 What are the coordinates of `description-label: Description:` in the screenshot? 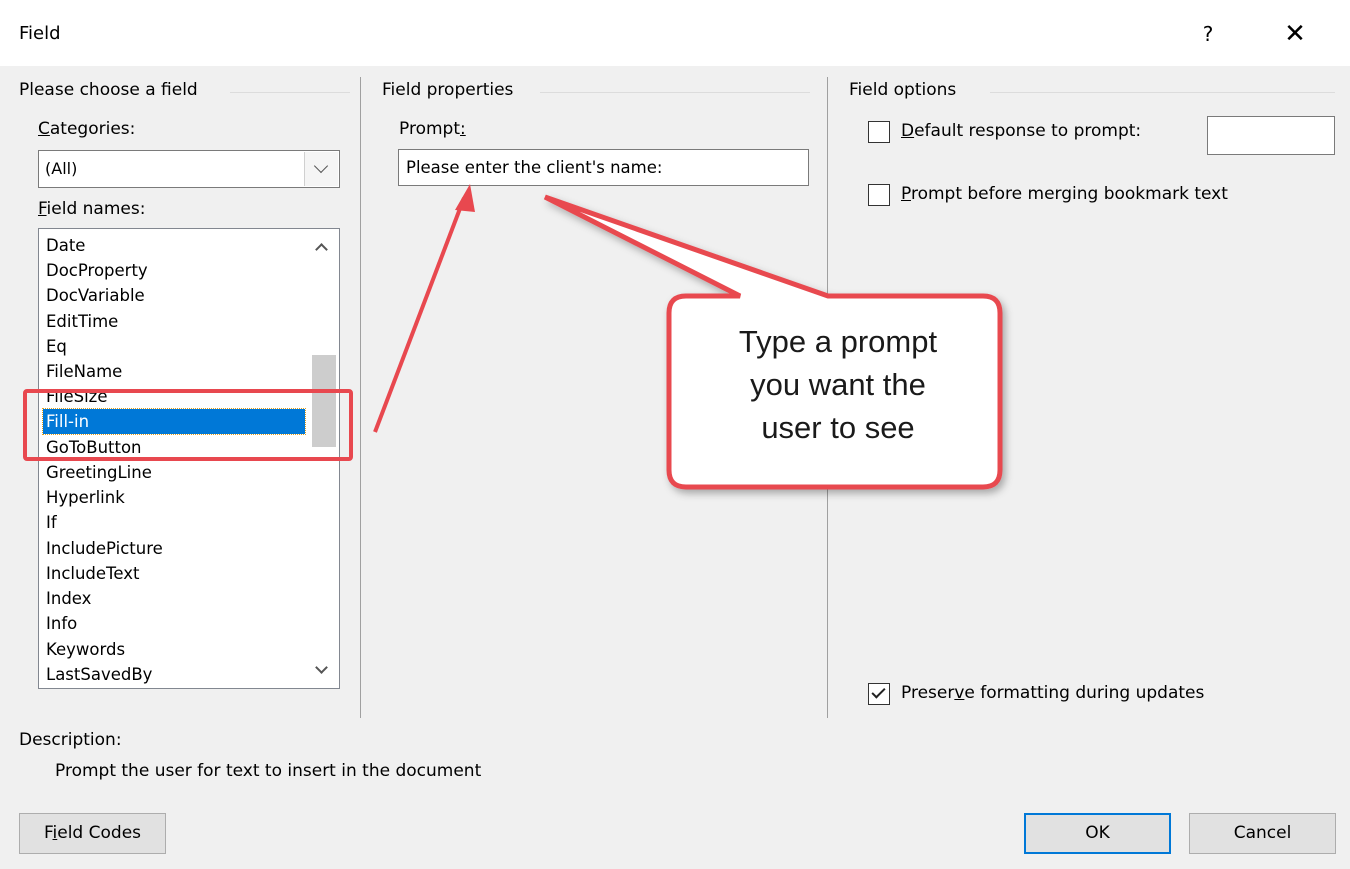 It's located at (70, 740).